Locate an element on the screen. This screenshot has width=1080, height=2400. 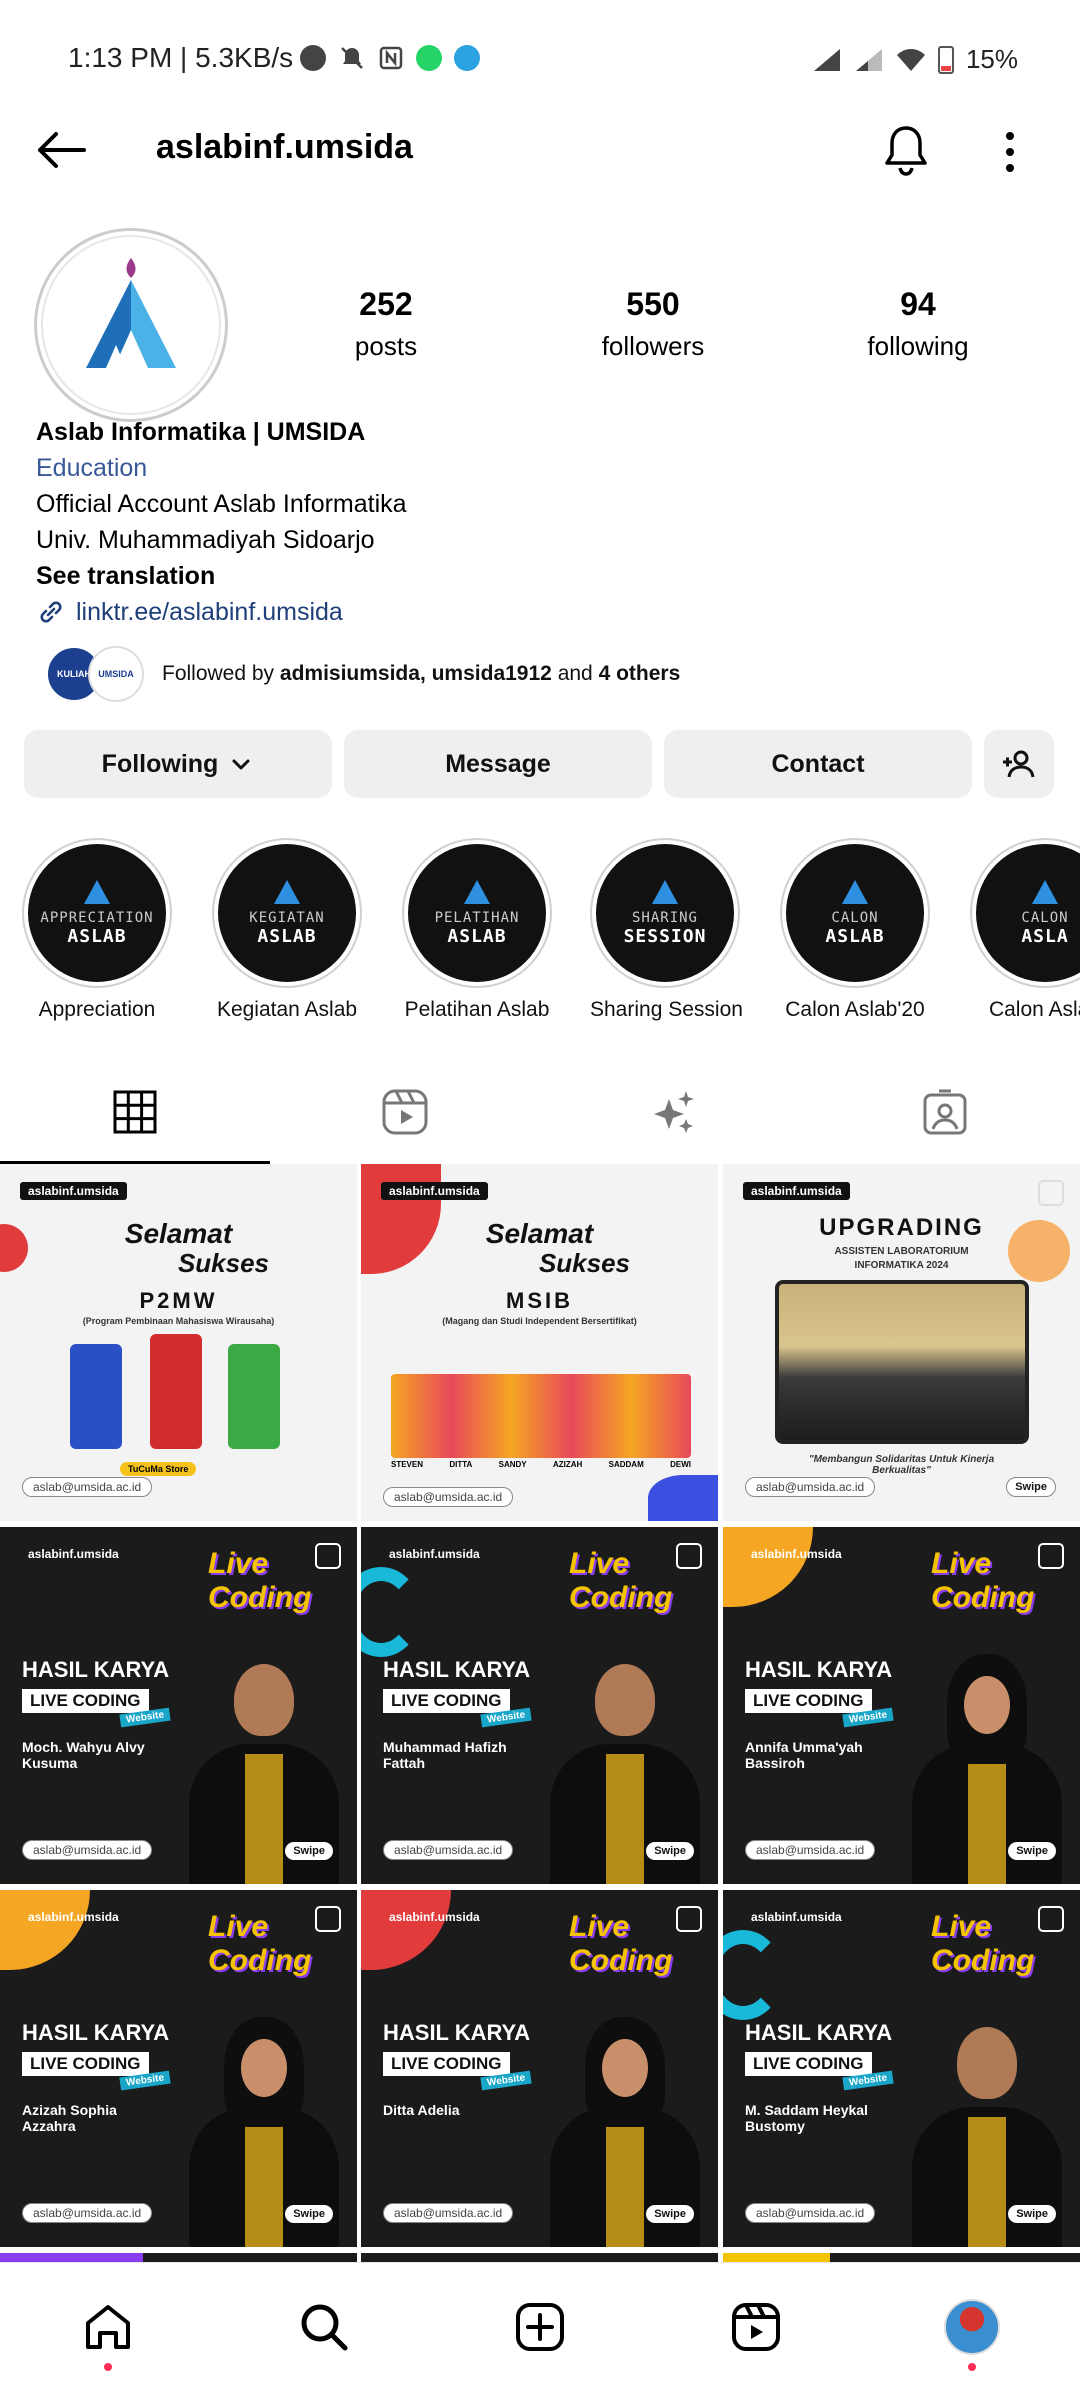
message-button-label: Message is located at coordinates (498, 763).